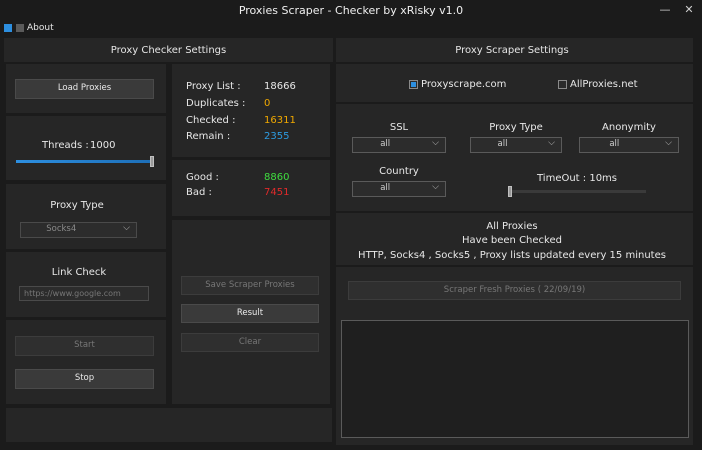 This screenshot has height=450, width=702. Describe the element at coordinates (399, 189) in the screenshot. I see `country-select: all ⌵` at that location.